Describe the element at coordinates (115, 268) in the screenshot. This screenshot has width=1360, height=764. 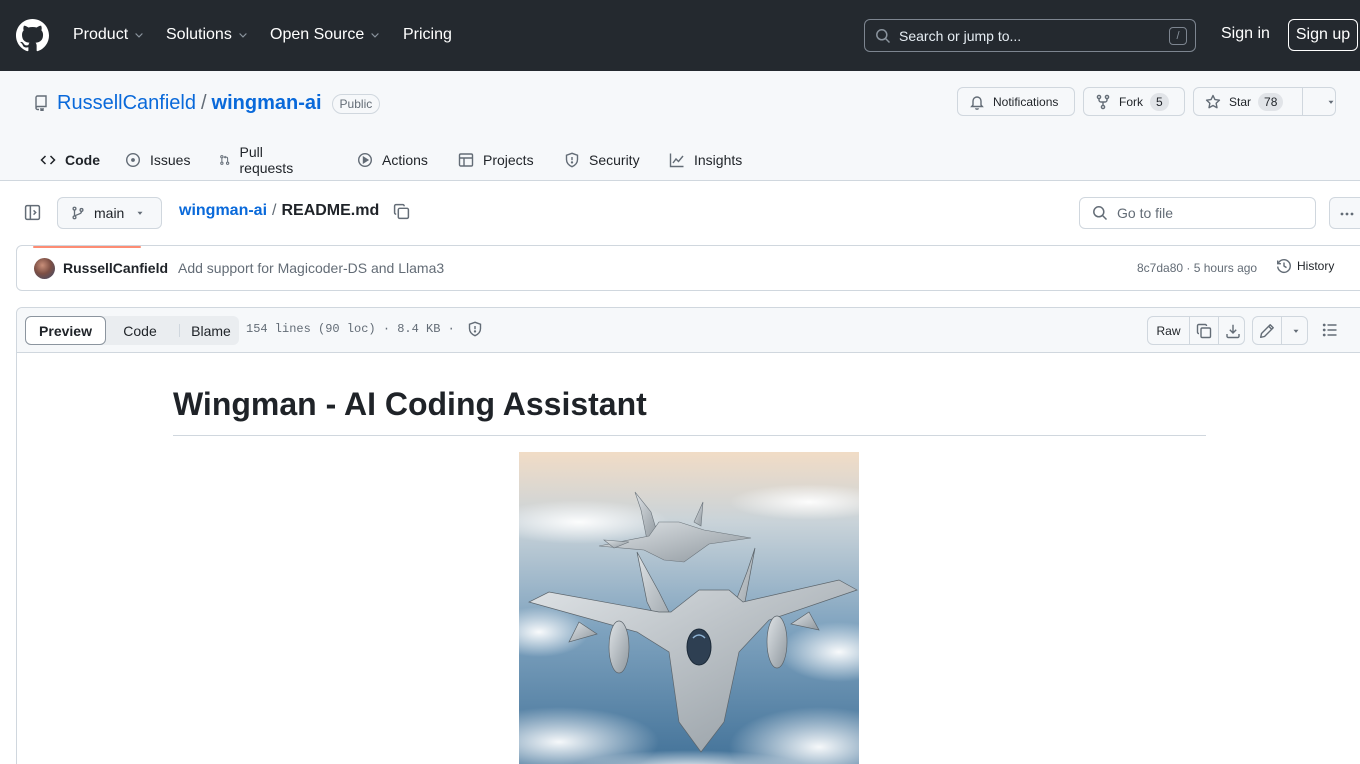
I see `commit-author-link: RussellCanfield` at that location.